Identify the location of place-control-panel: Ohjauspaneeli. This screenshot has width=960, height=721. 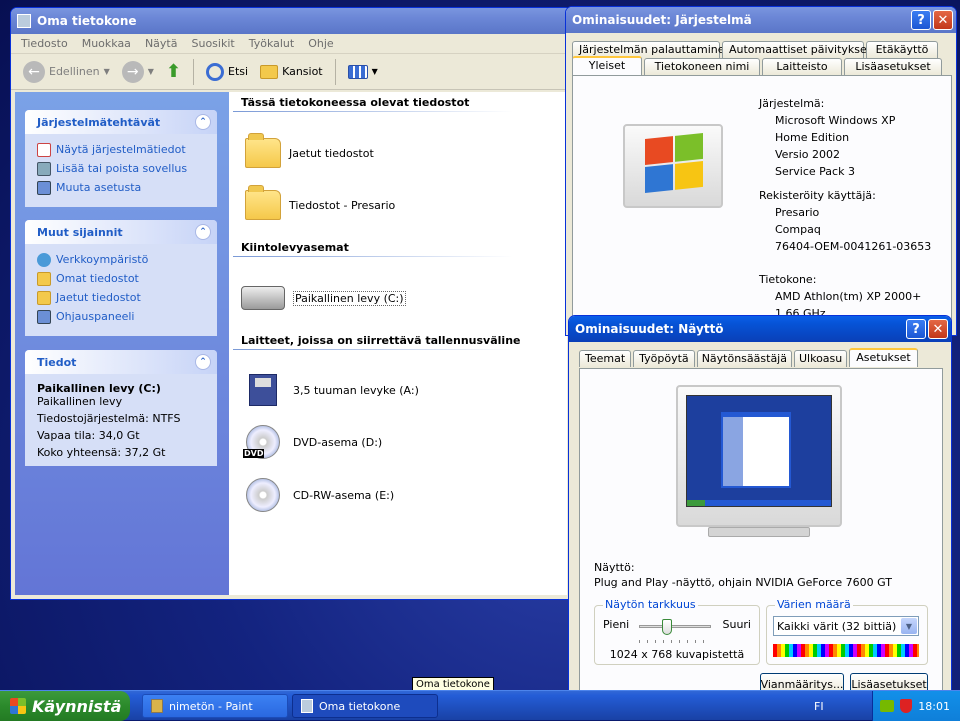
(121, 316).